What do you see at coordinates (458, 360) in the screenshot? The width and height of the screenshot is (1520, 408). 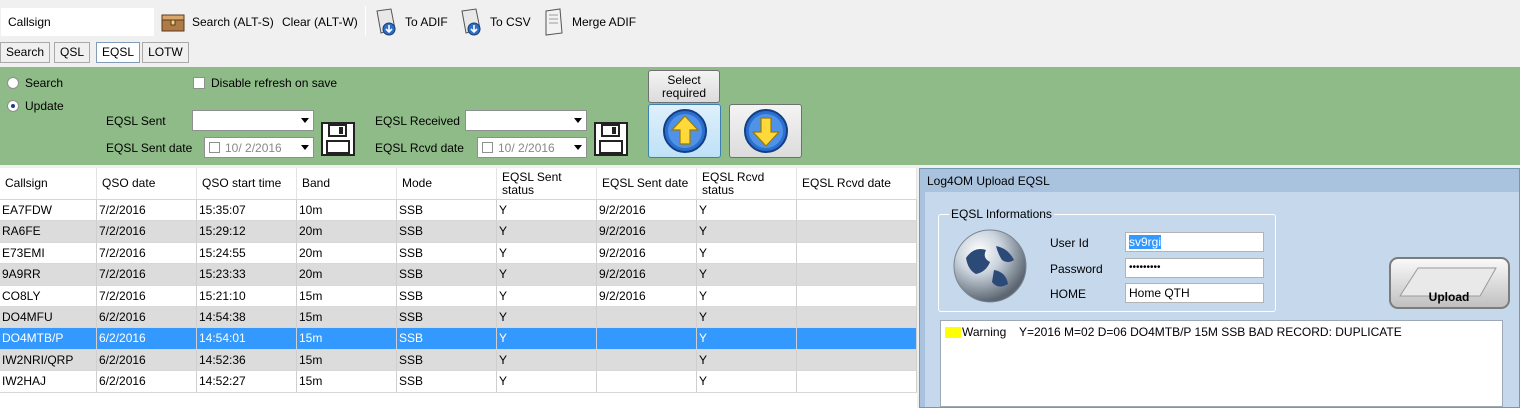 I see `table-row: IW2NRI/QRP 6/2/2016 14:52:36 15m SSB Y Y` at bounding box center [458, 360].